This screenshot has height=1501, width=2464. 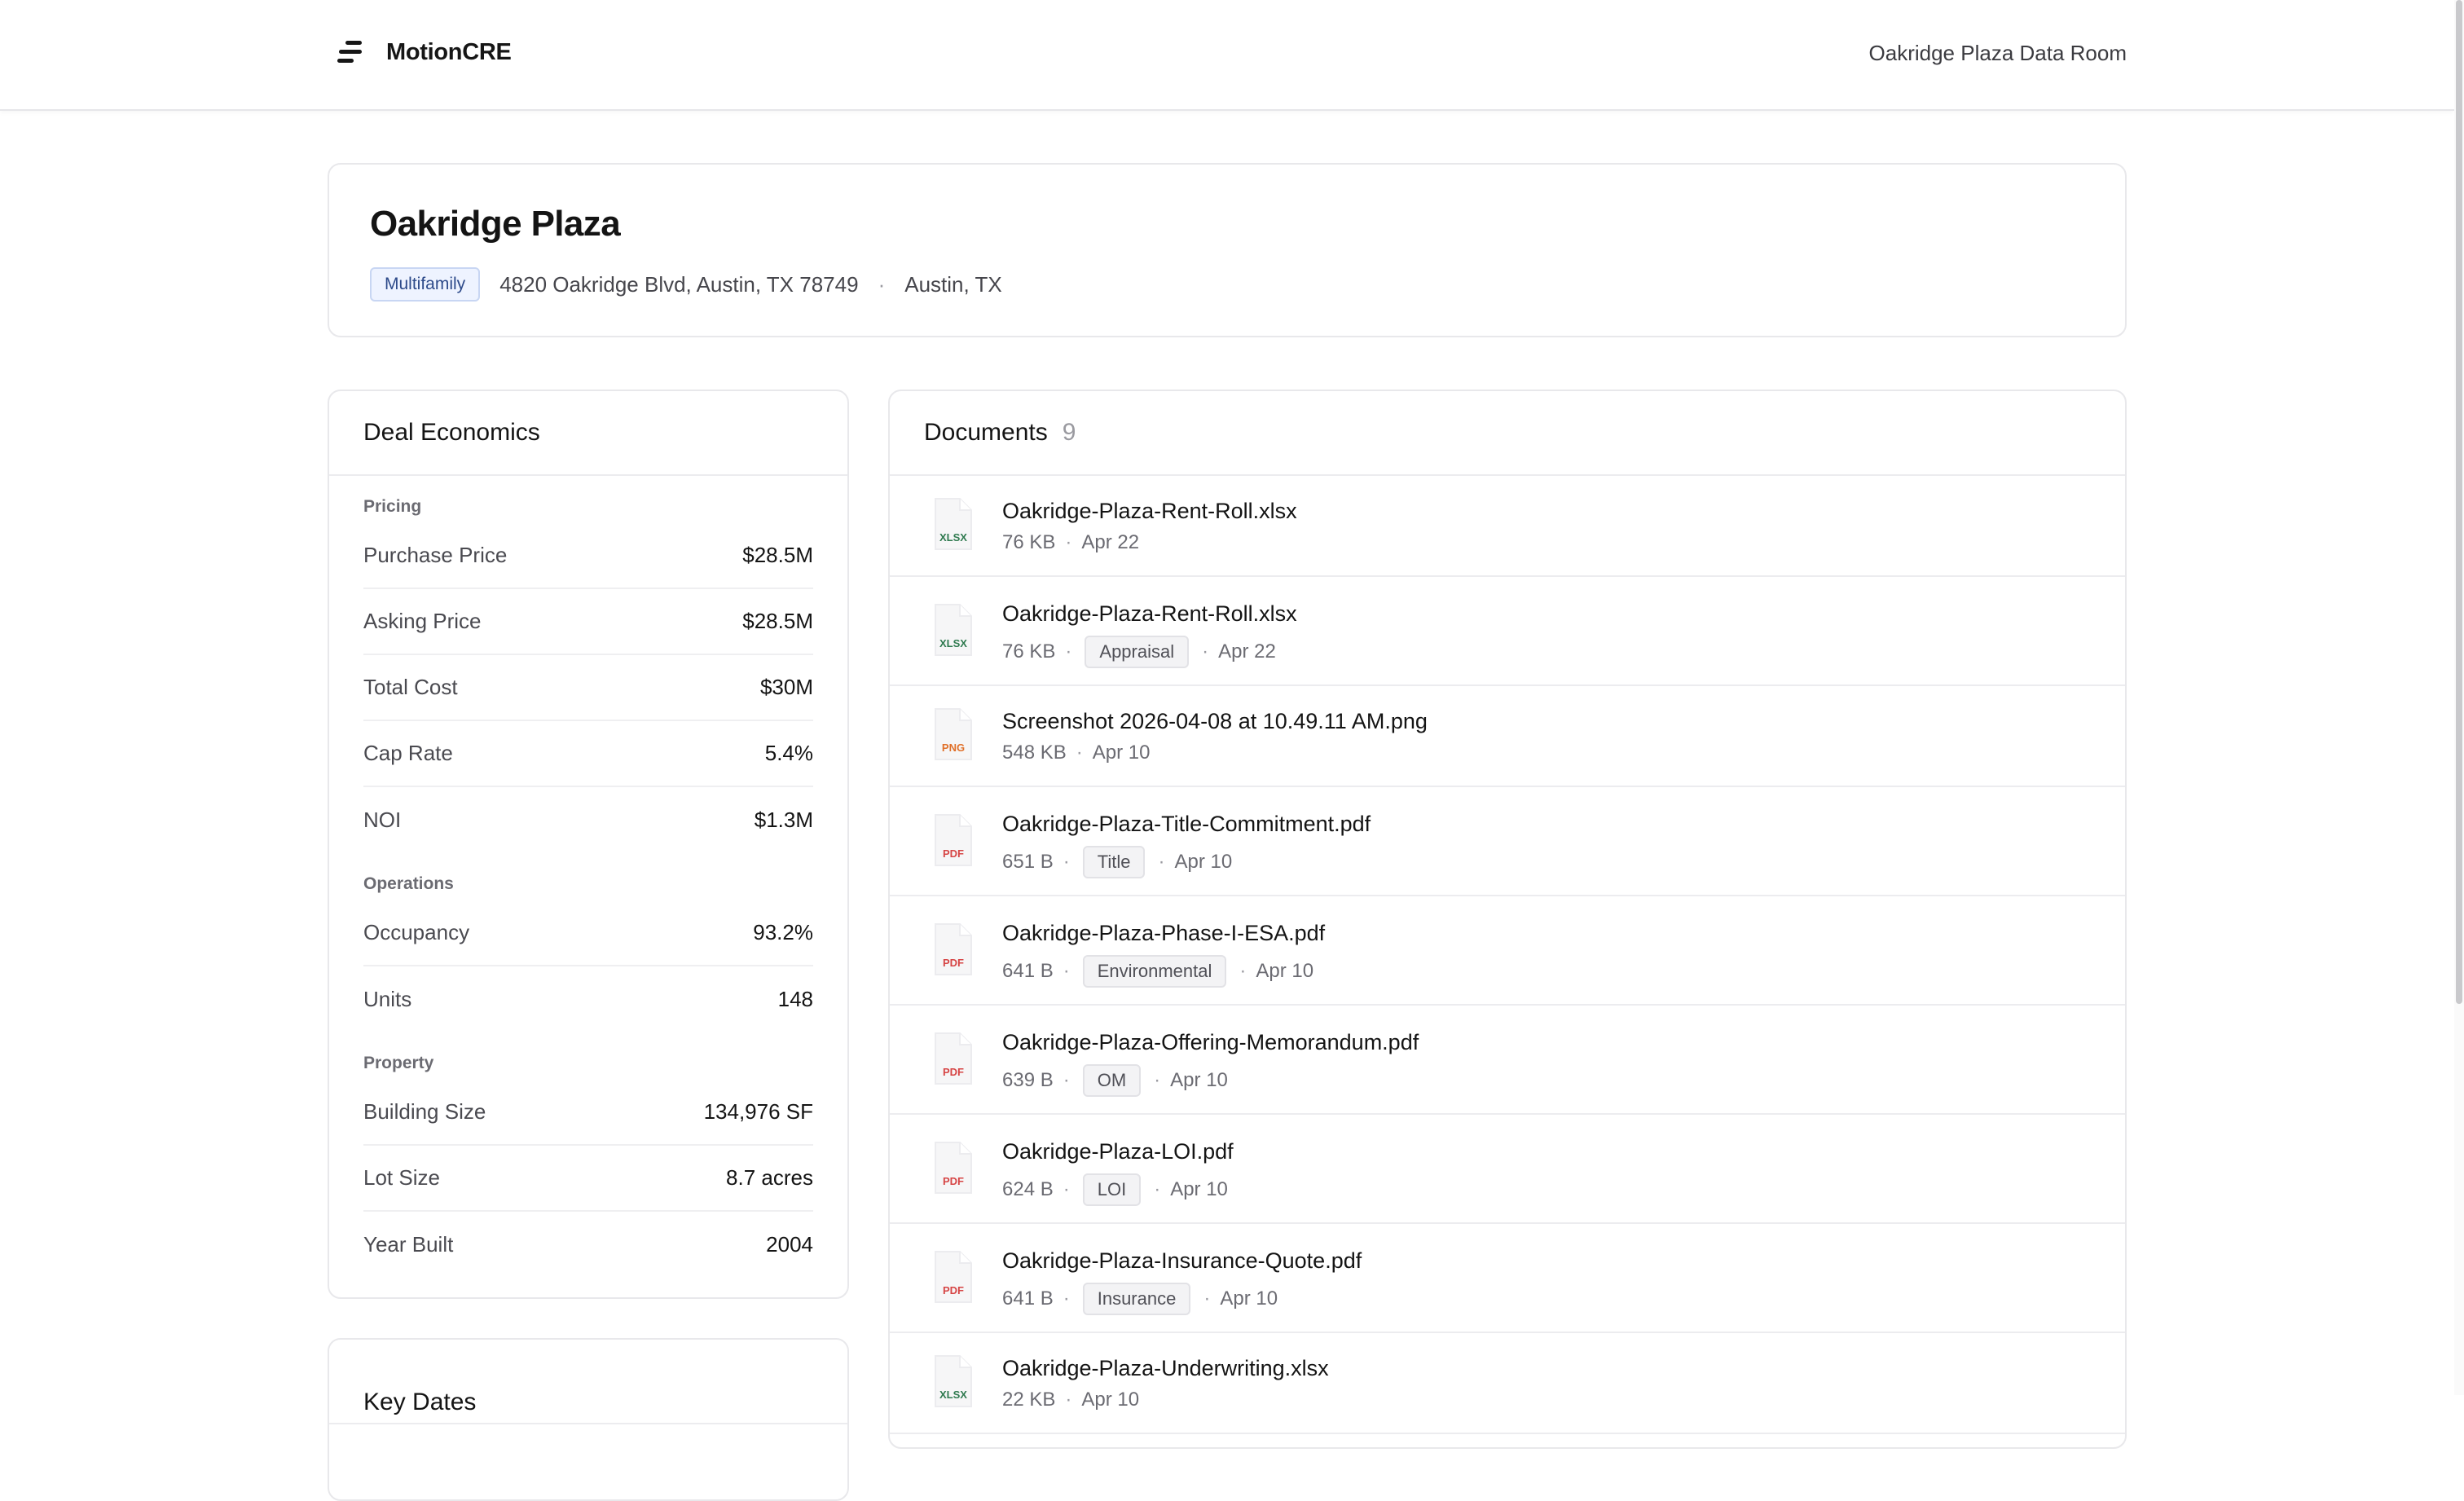 What do you see at coordinates (588, 933) in the screenshot?
I see `economics-row: Occupancy 93.2%` at bounding box center [588, 933].